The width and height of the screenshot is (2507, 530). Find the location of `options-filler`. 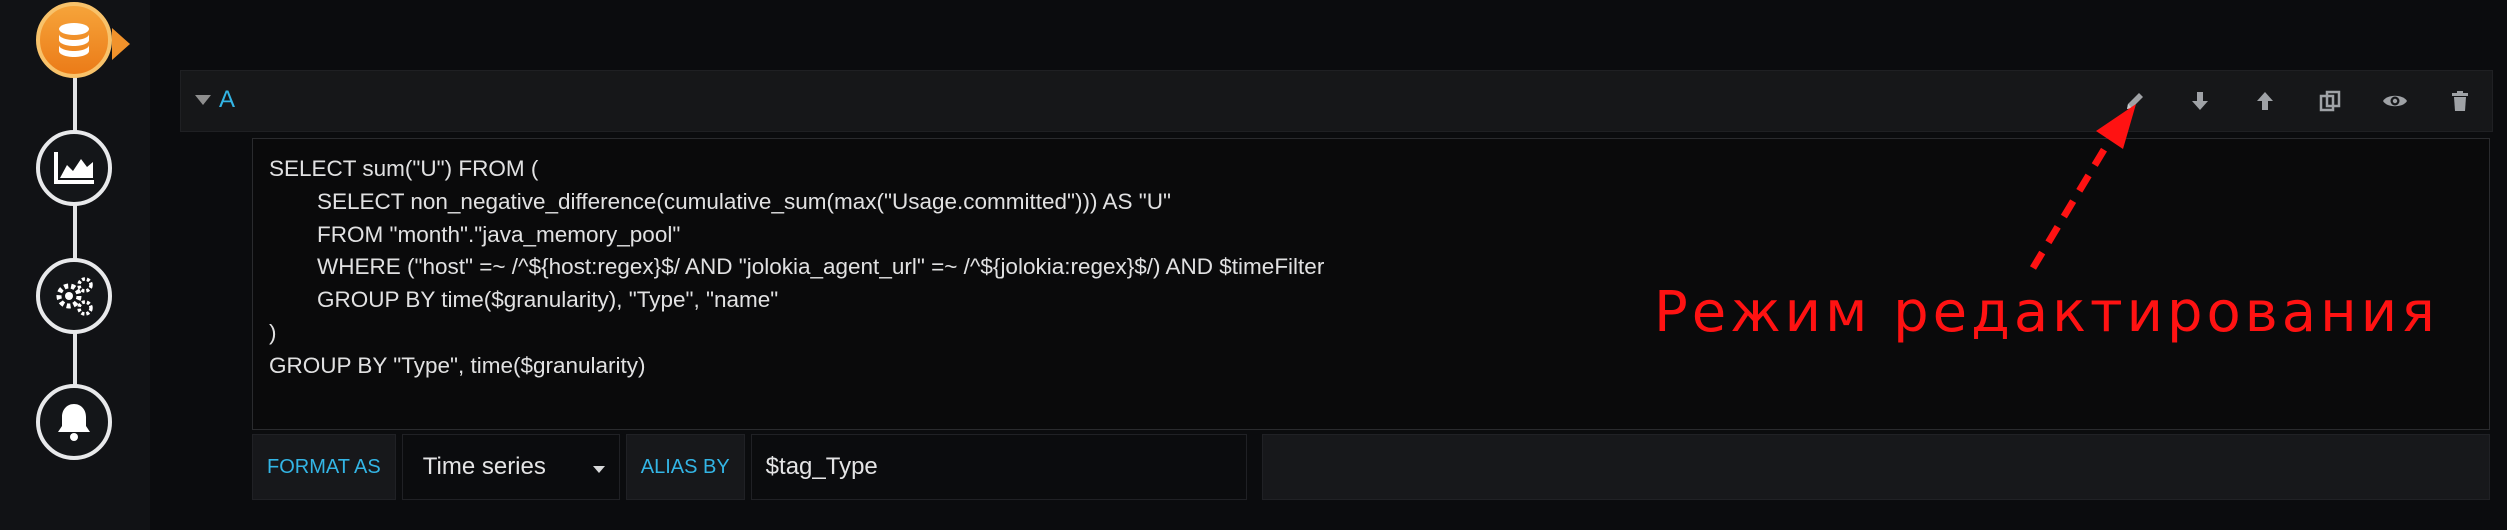

options-filler is located at coordinates (1876, 467).